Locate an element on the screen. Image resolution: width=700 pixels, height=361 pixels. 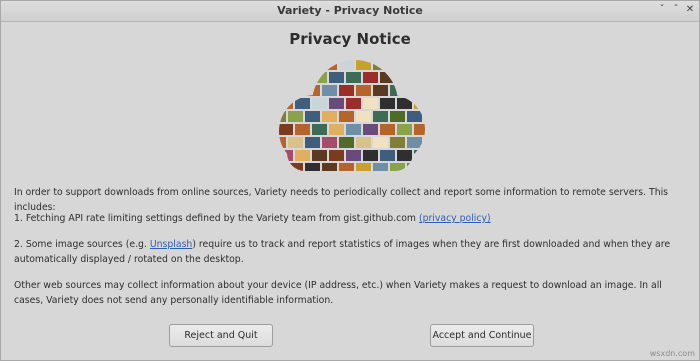
unsplash-link: Unsplash is located at coordinates (171, 244).